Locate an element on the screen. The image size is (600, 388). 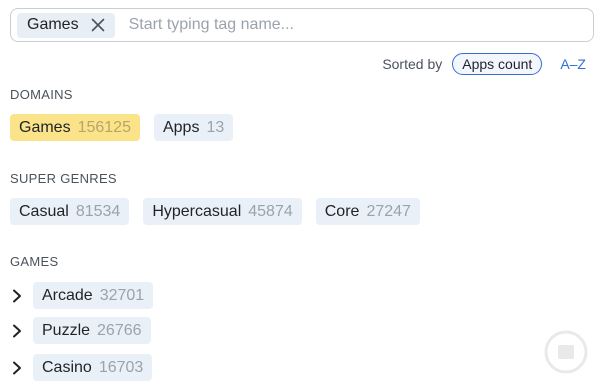
domain-chip-games: Games 156125 is located at coordinates (75, 127).